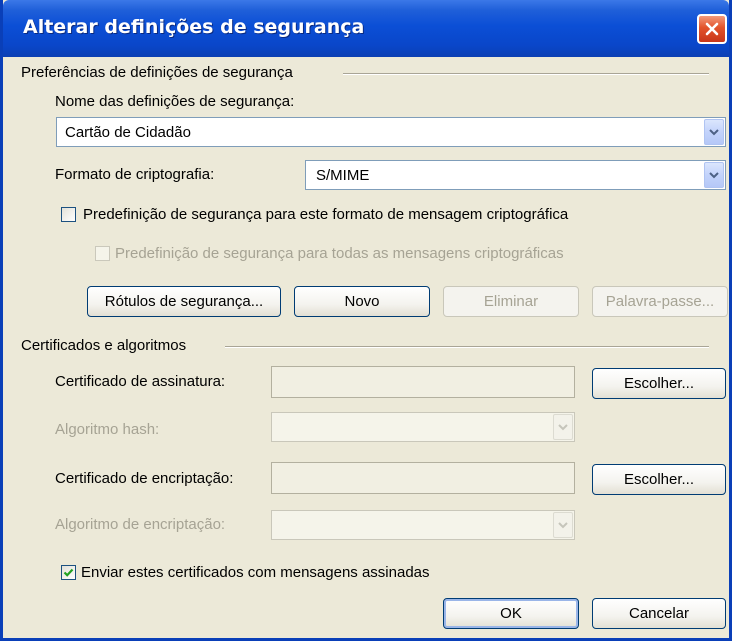  Describe the element at coordinates (102, 253) in the screenshot. I see `default-for-all-checkbox` at that location.